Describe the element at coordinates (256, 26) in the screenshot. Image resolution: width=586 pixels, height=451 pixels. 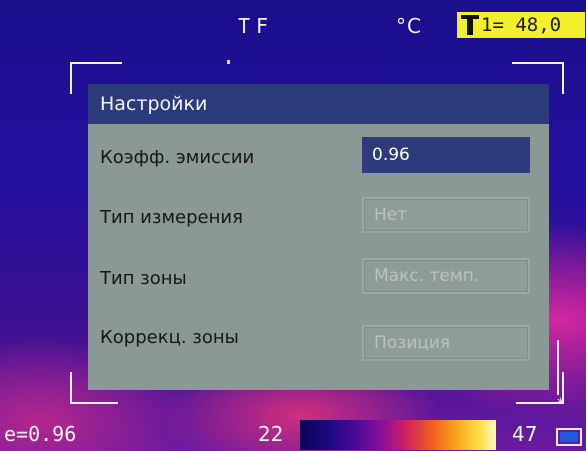
I see `mode-indicator: TF` at that location.